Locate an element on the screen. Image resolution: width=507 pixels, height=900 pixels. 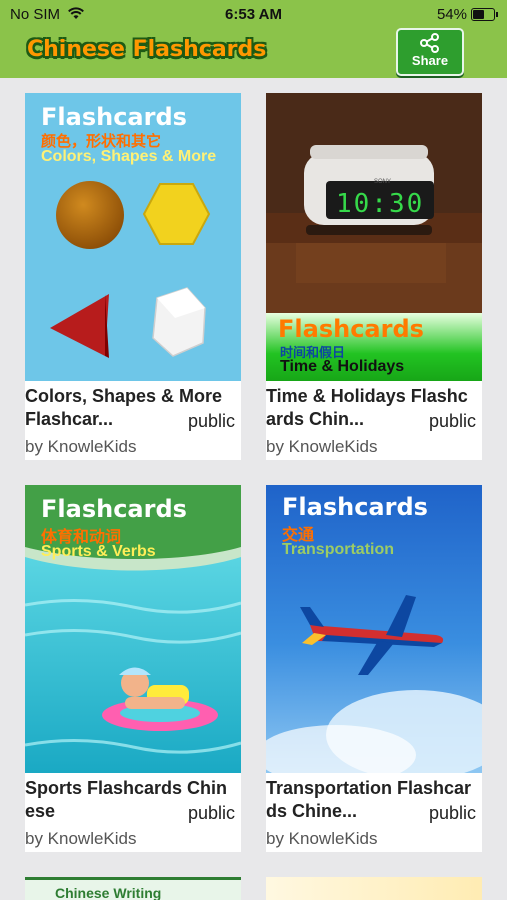
deck-title-line1: Colors, Shapes & More is located at coordinates (124, 396).